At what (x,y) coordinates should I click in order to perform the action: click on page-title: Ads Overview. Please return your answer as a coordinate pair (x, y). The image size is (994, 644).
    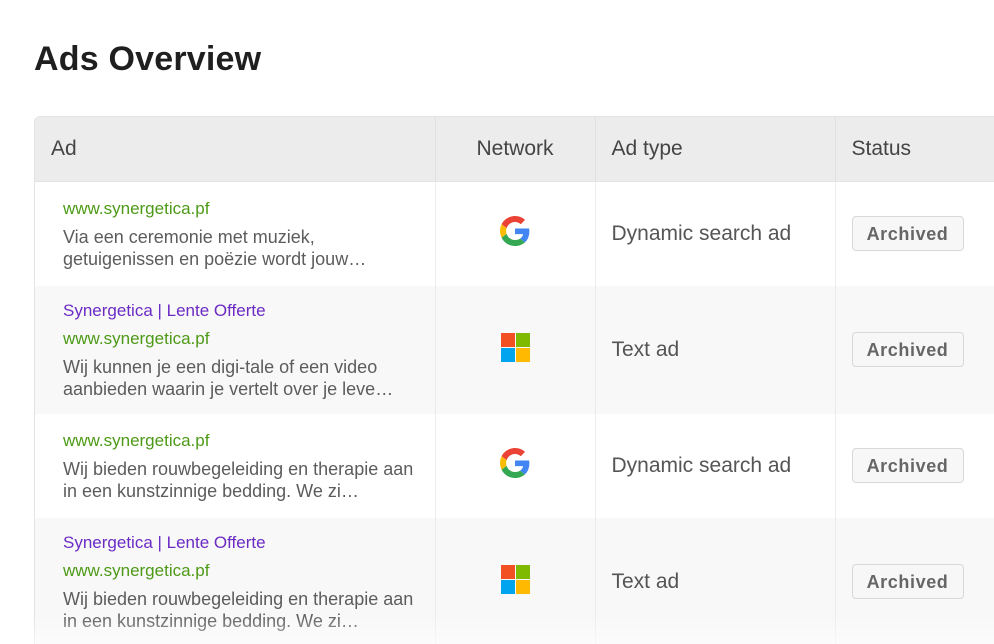
    Looking at the image, I should click on (148, 59).